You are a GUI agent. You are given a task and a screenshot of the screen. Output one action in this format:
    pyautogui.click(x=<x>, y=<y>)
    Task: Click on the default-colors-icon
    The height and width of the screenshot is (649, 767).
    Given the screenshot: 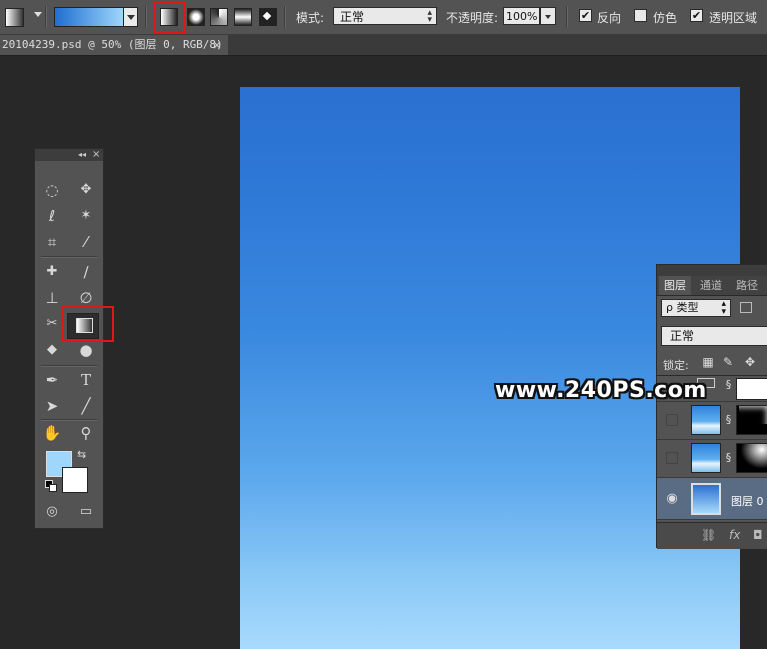 What is the action you would take?
    pyautogui.click(x=51, y=486)
    